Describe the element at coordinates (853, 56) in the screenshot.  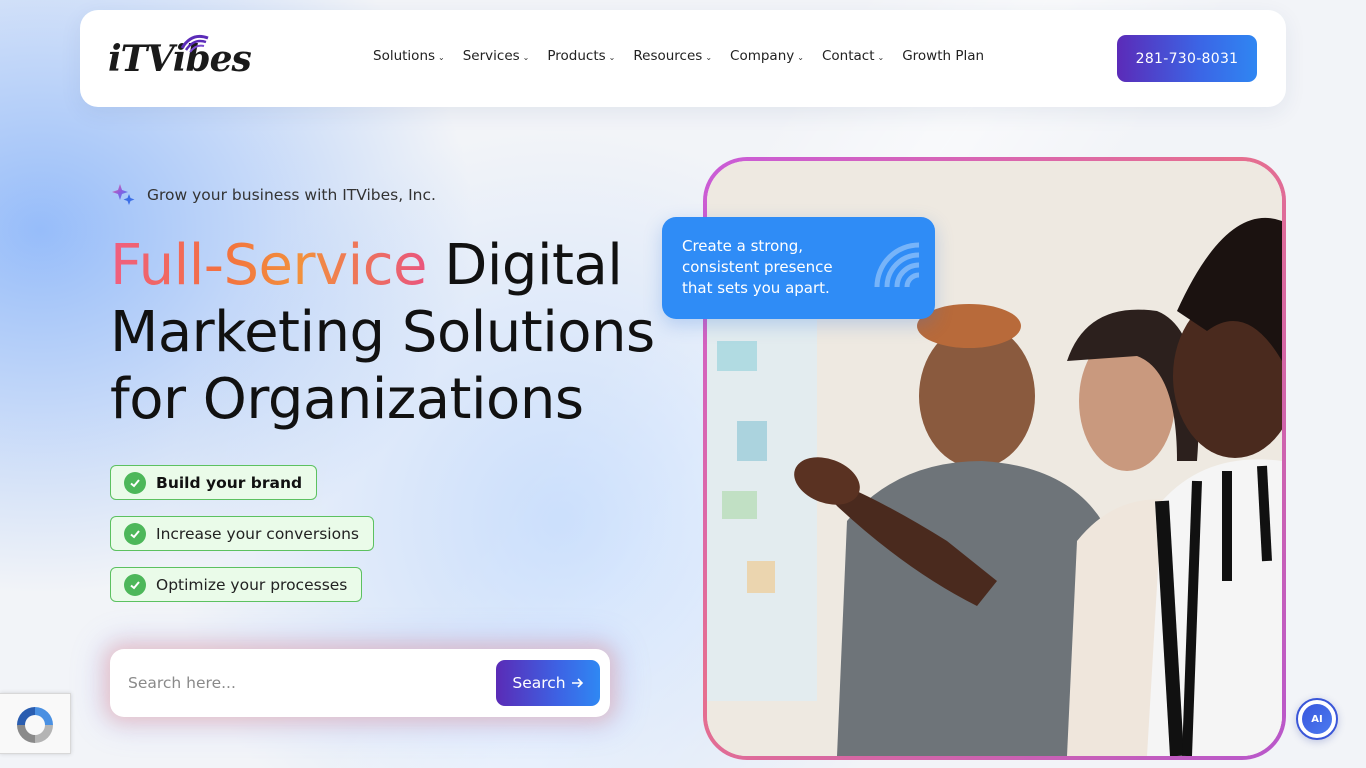
I see `nav-contact: Contact ⌄` at that location.